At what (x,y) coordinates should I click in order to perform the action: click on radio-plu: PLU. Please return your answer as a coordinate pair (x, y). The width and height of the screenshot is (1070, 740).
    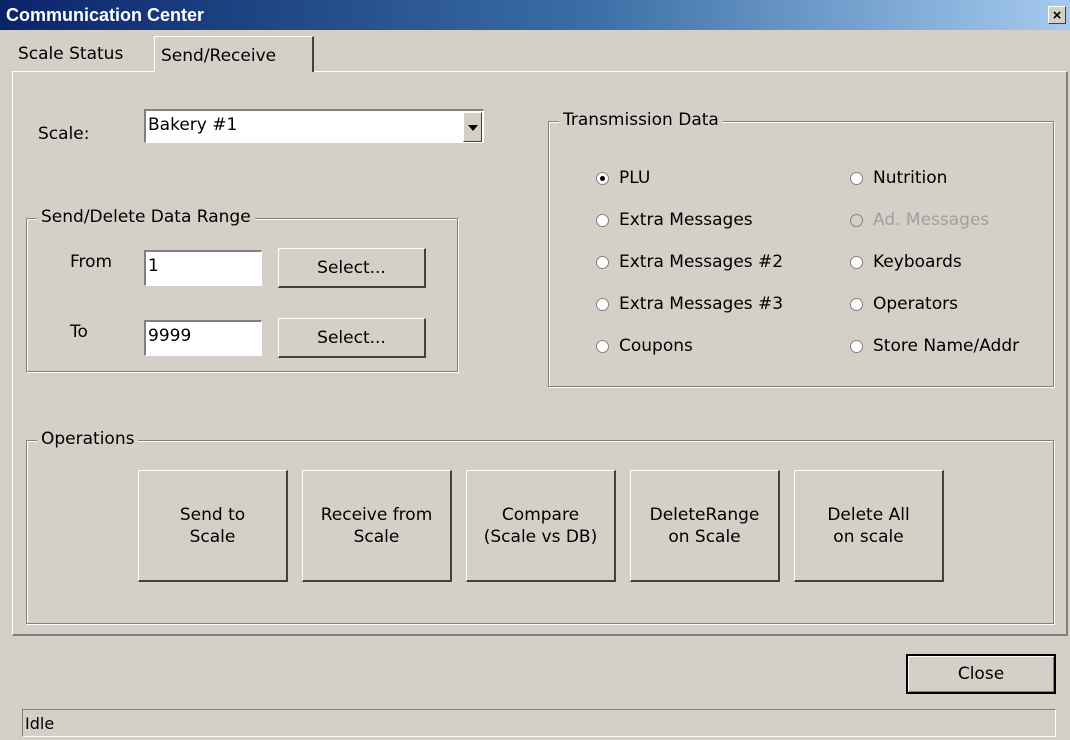
    Looking at the image, I should click on (623, 178).